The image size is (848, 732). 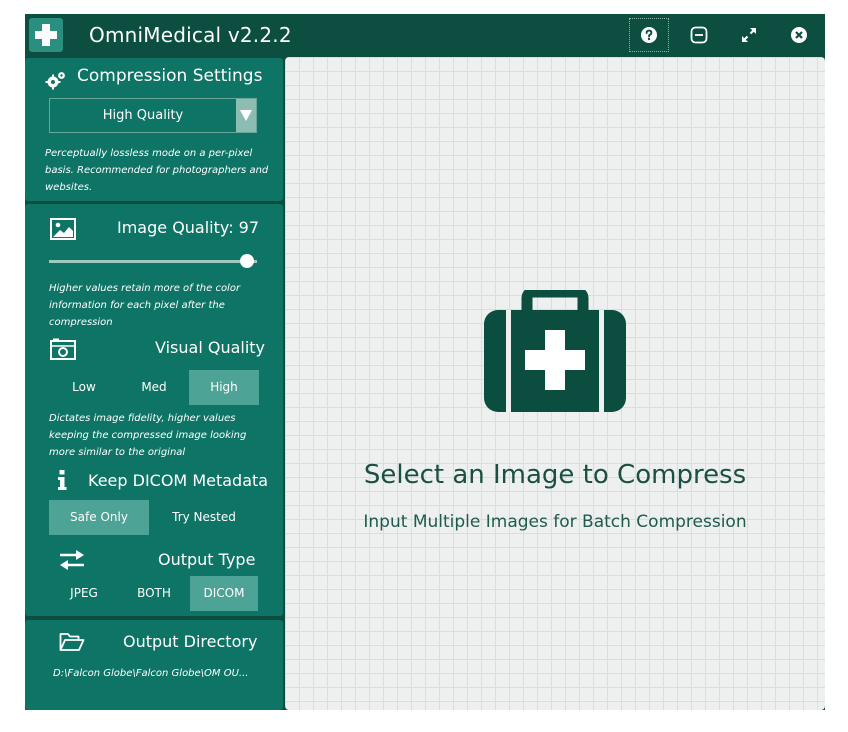 I want to click on dicom-metadata-try-nested: Try Nested, so click(x=204, y=517).